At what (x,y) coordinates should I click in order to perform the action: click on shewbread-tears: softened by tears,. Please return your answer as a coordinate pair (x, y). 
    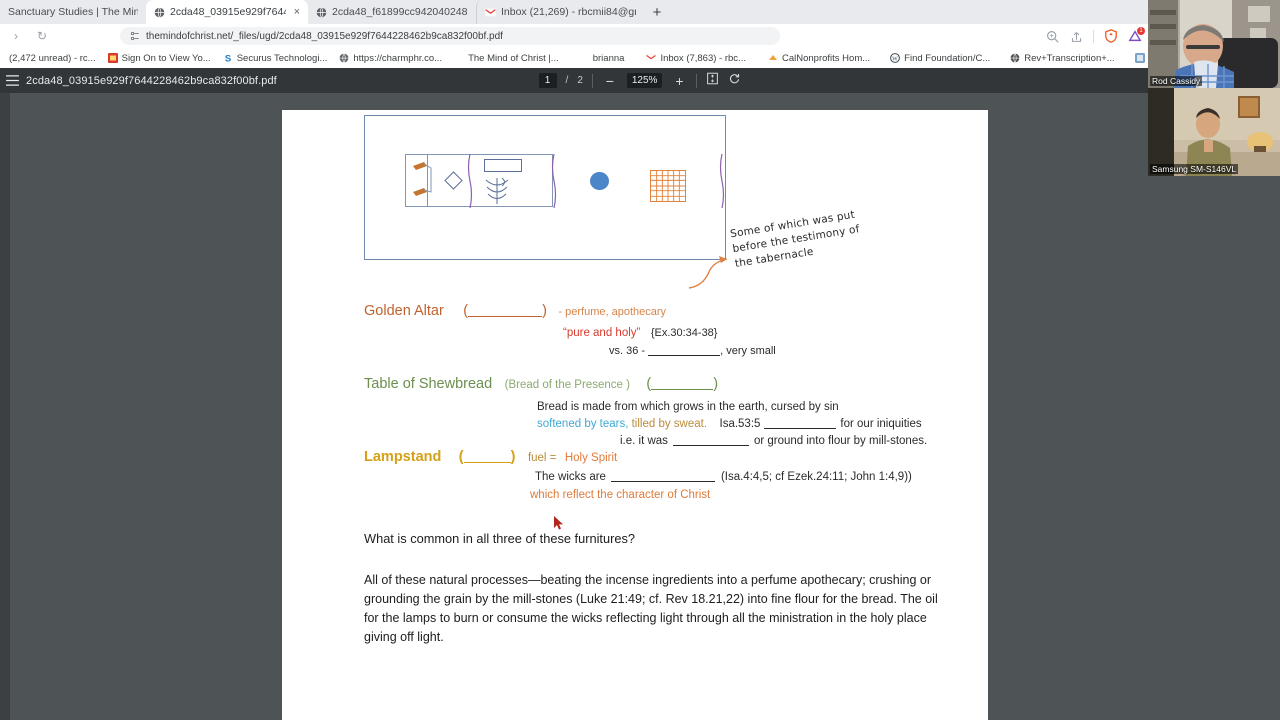
    Looking at the image, I should click on (583, 424).